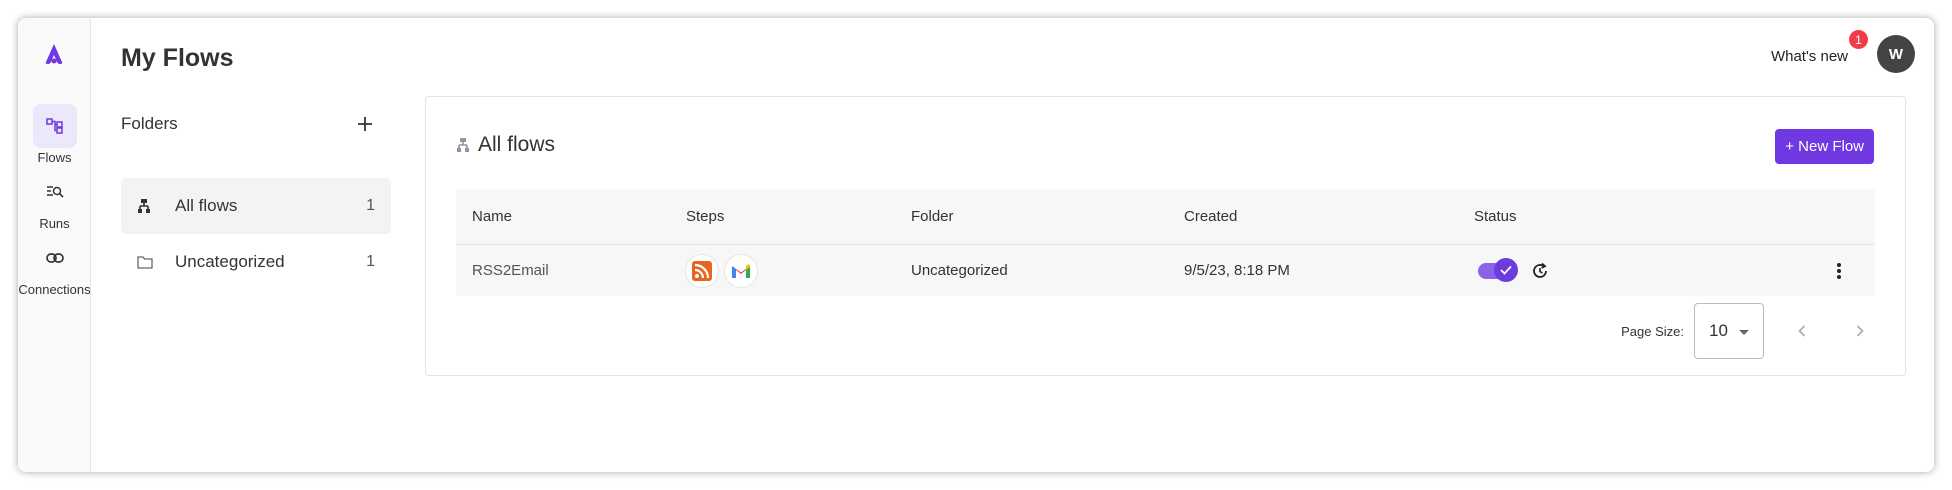  I want to click on nav-item-runs: Runs, so click(54, 200).